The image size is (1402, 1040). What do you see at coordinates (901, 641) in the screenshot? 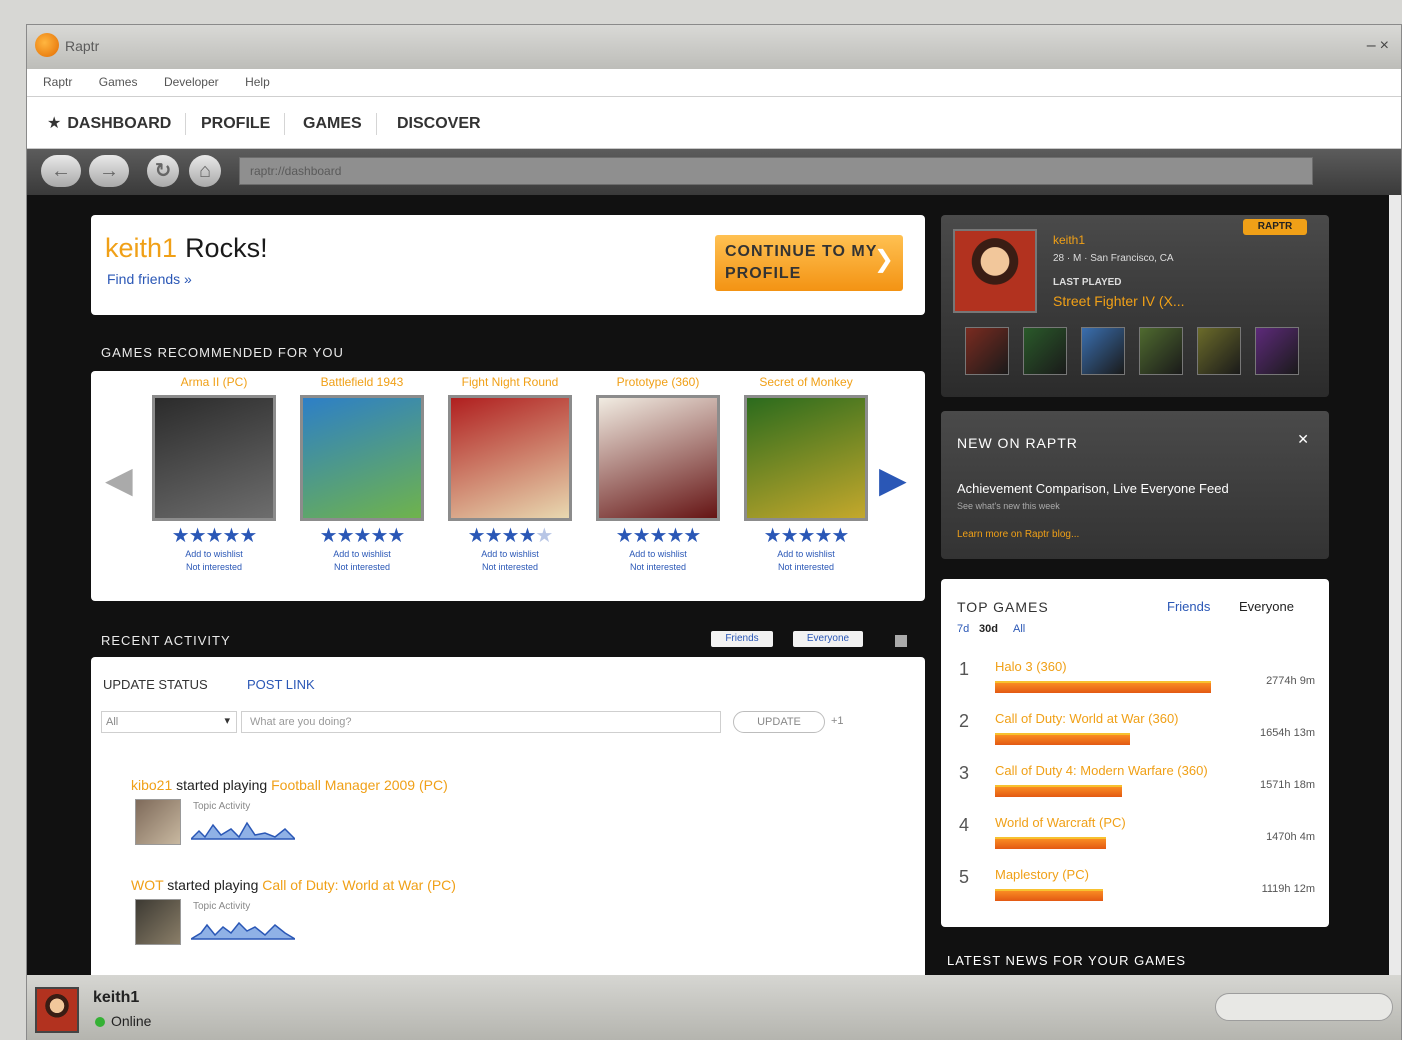
I see `close-icon` at bounding box center [901, 641].